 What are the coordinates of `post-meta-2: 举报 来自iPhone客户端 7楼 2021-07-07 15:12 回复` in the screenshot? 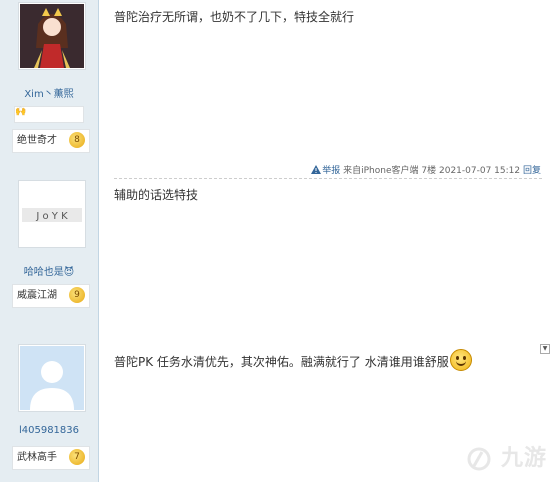 It's located at (426, 169).